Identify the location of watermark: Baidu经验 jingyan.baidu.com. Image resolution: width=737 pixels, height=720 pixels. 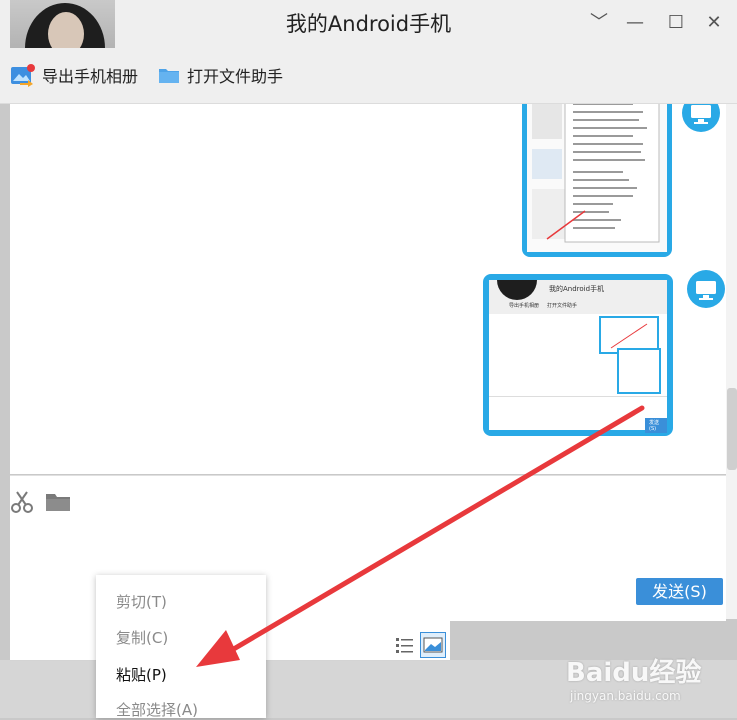
(646, 682).